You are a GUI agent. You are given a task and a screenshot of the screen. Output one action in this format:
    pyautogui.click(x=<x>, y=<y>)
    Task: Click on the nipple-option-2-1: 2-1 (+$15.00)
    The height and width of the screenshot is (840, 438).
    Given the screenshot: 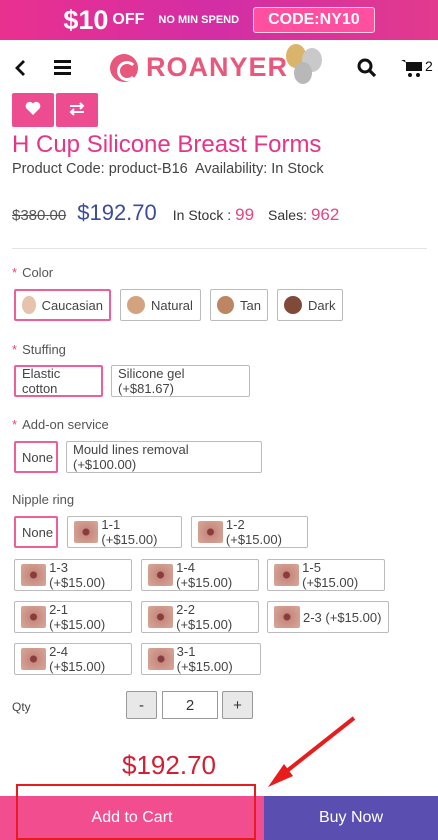 What is the action you would take?
    pyautogui.click(x=73, y=617)
    